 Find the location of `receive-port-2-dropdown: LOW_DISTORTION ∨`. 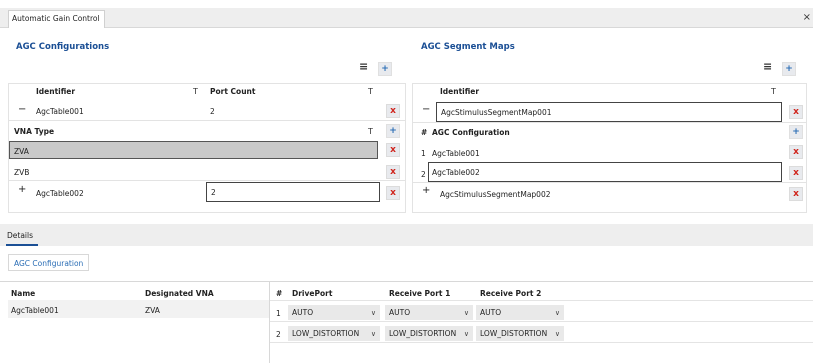

receive-port-2-dropdown: LOW_DISTORTION ∨ is located at coordinates (520, 333).